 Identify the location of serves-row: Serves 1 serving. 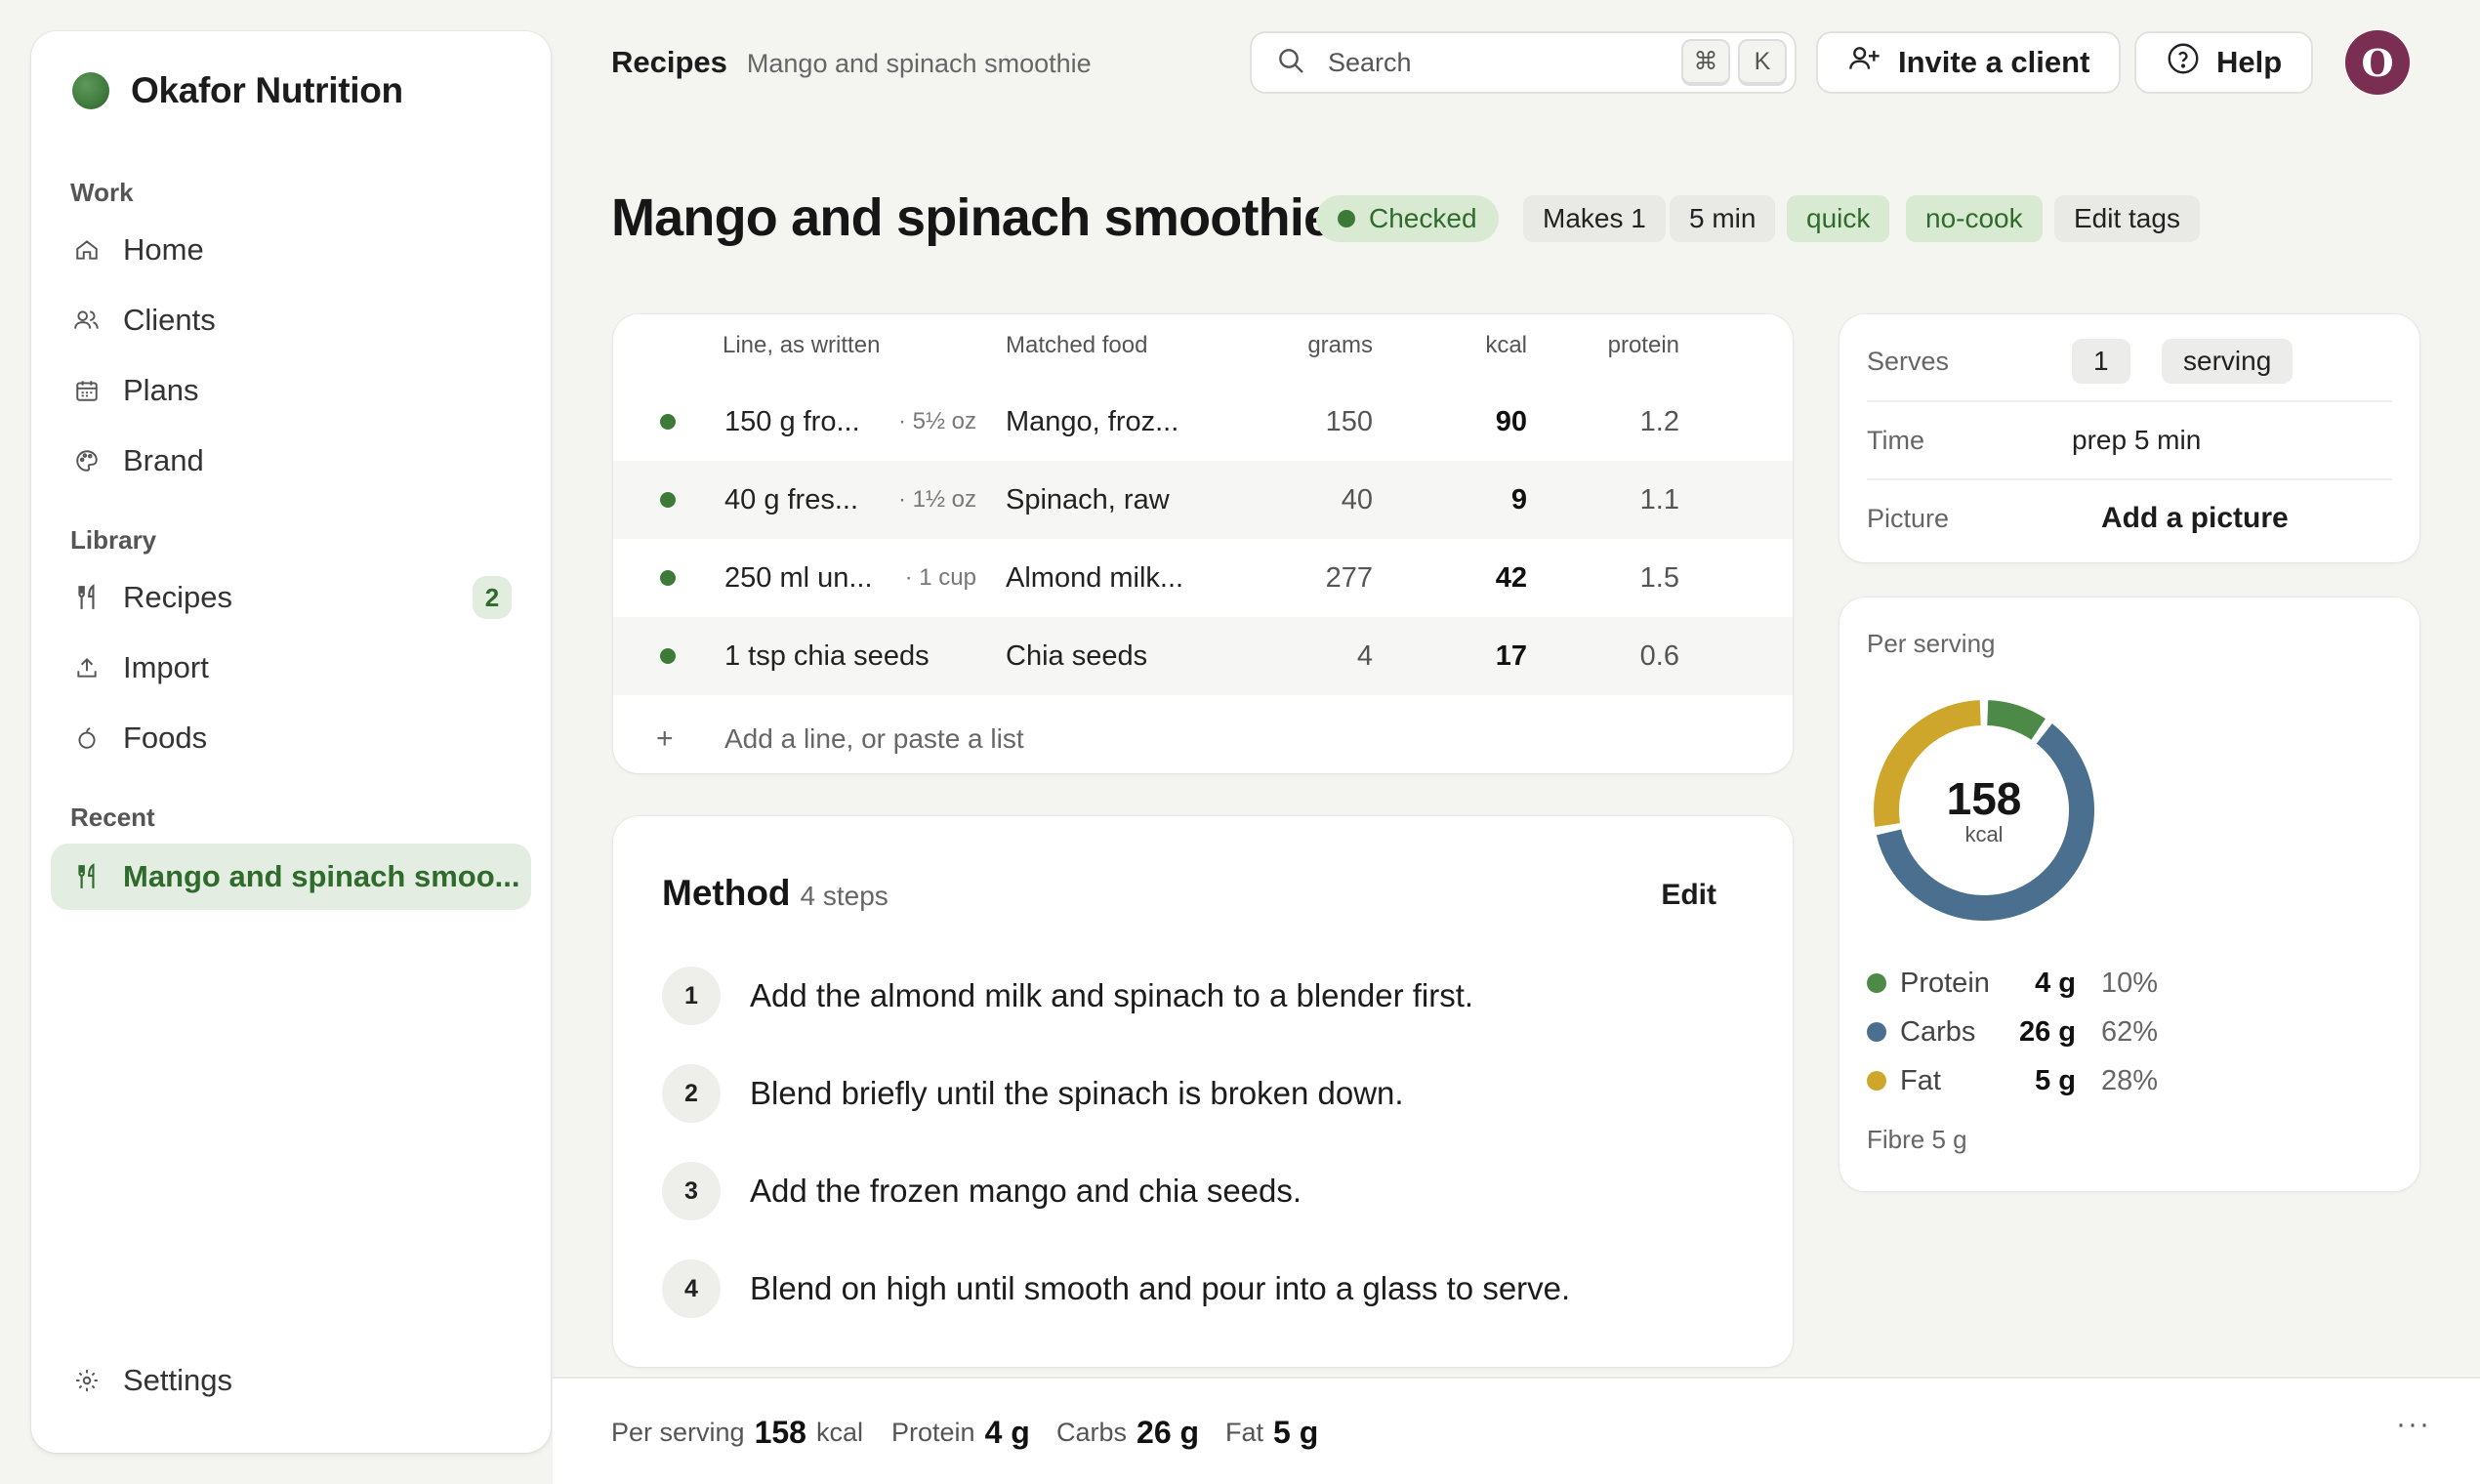
(2129, 361).